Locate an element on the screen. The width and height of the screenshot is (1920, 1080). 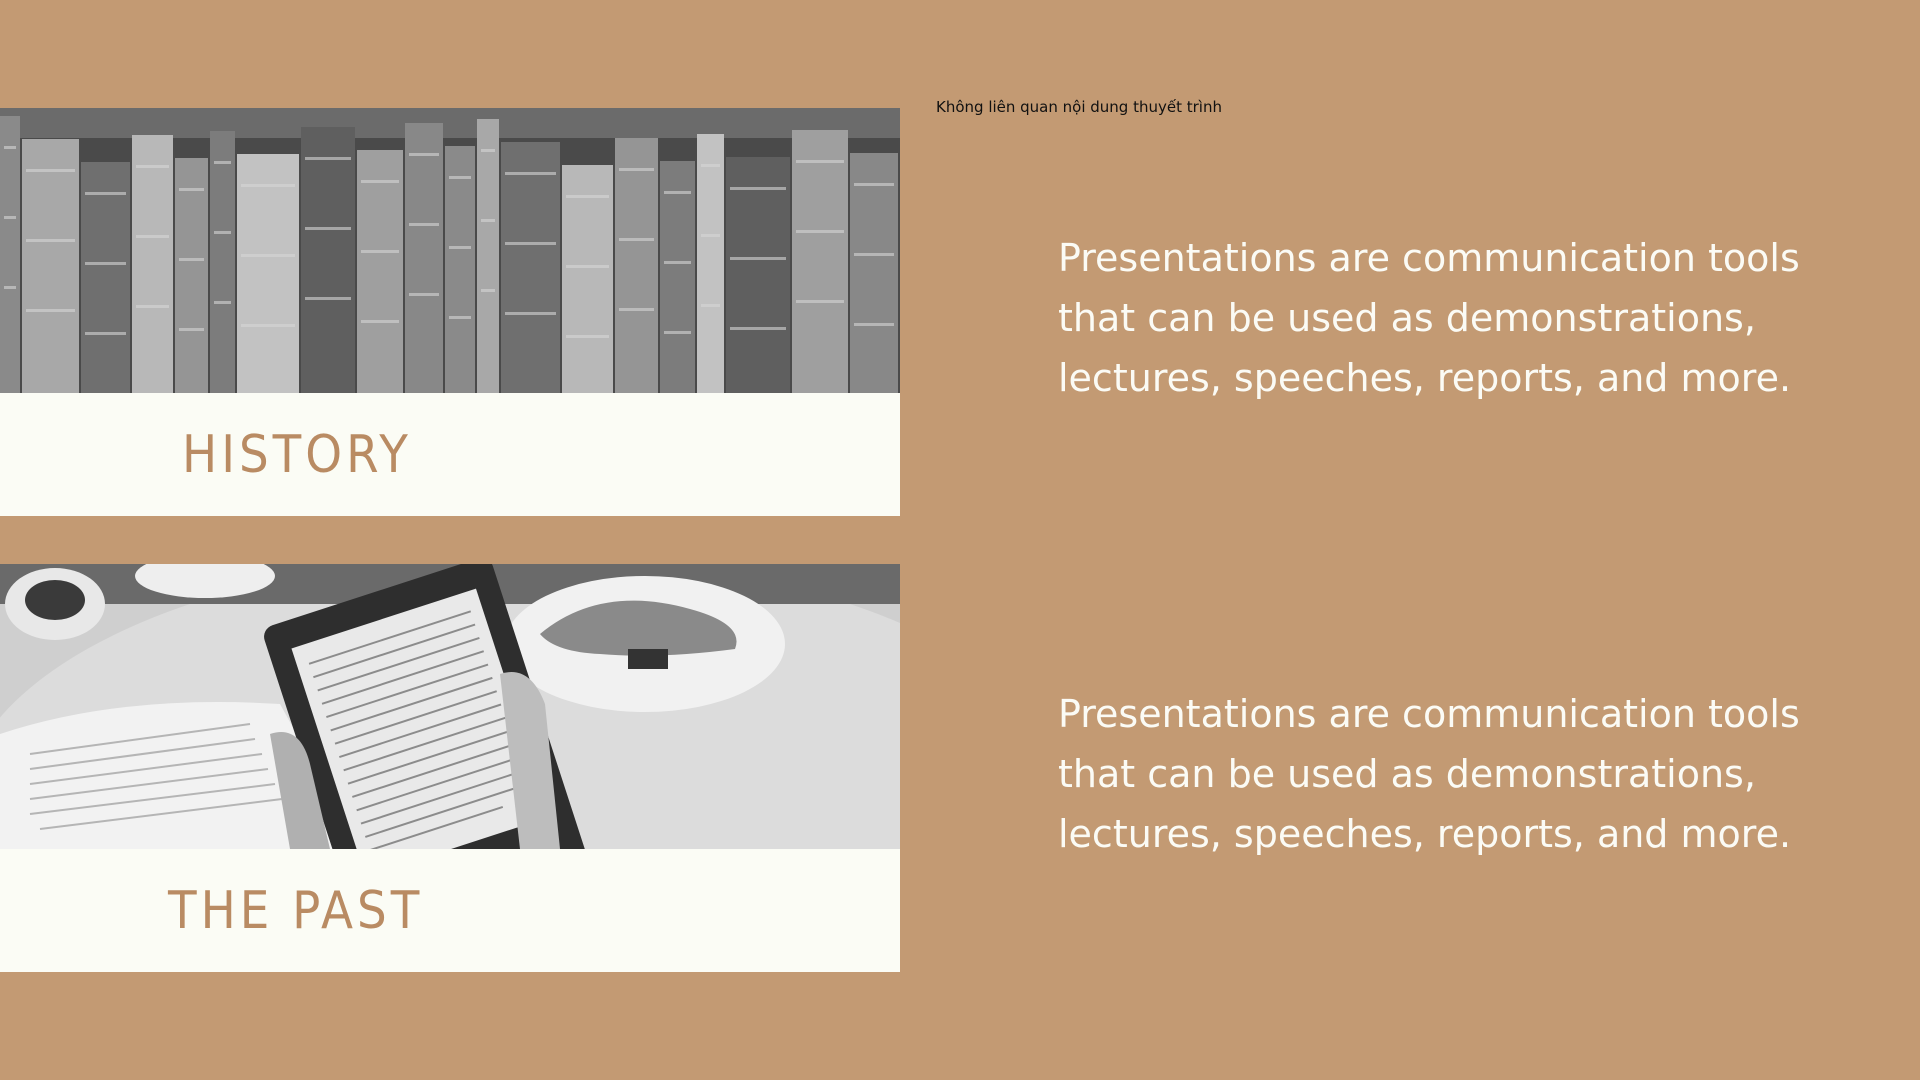
section-heading: HISTORY is located at coordinates (297, 454).